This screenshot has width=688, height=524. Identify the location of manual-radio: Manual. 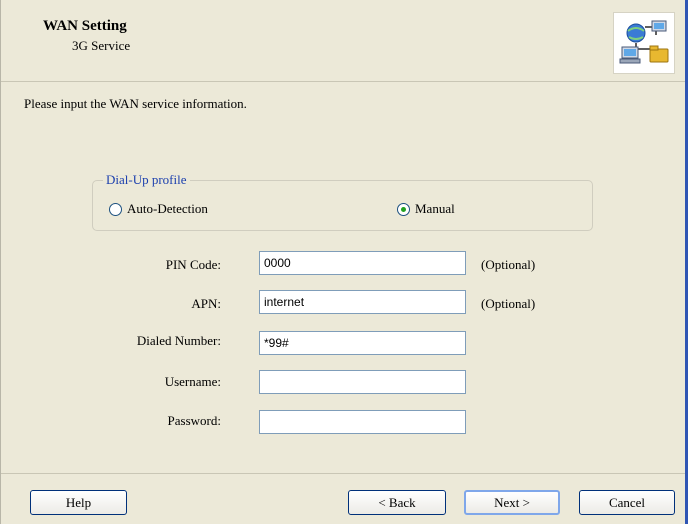
(426, 209).